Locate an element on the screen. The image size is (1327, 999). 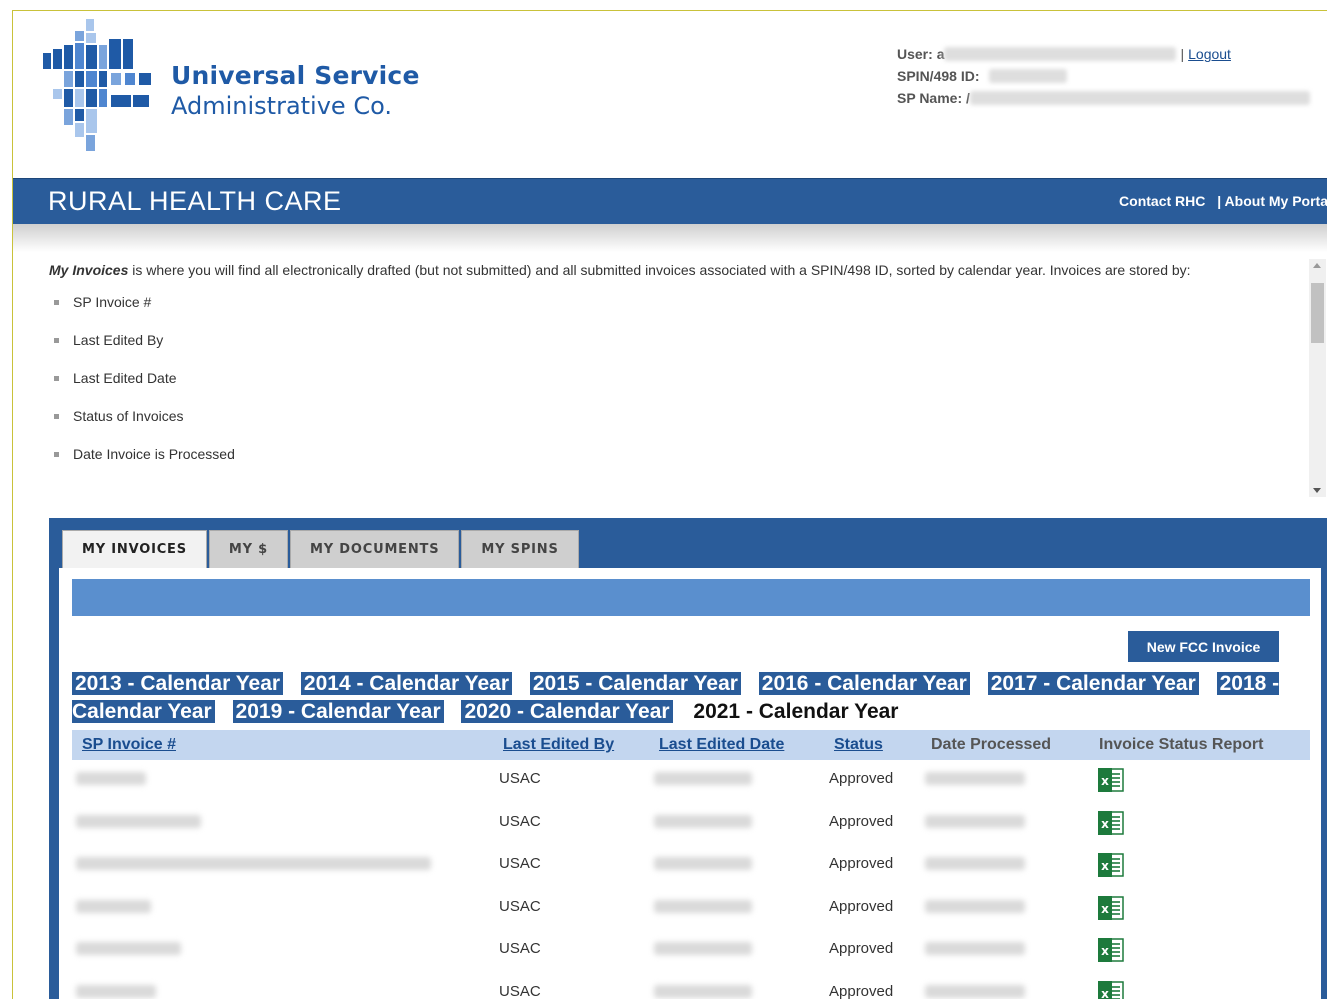
year-link-2021-current: 2021 - Calendar Year is located at coordinates (796, 711).